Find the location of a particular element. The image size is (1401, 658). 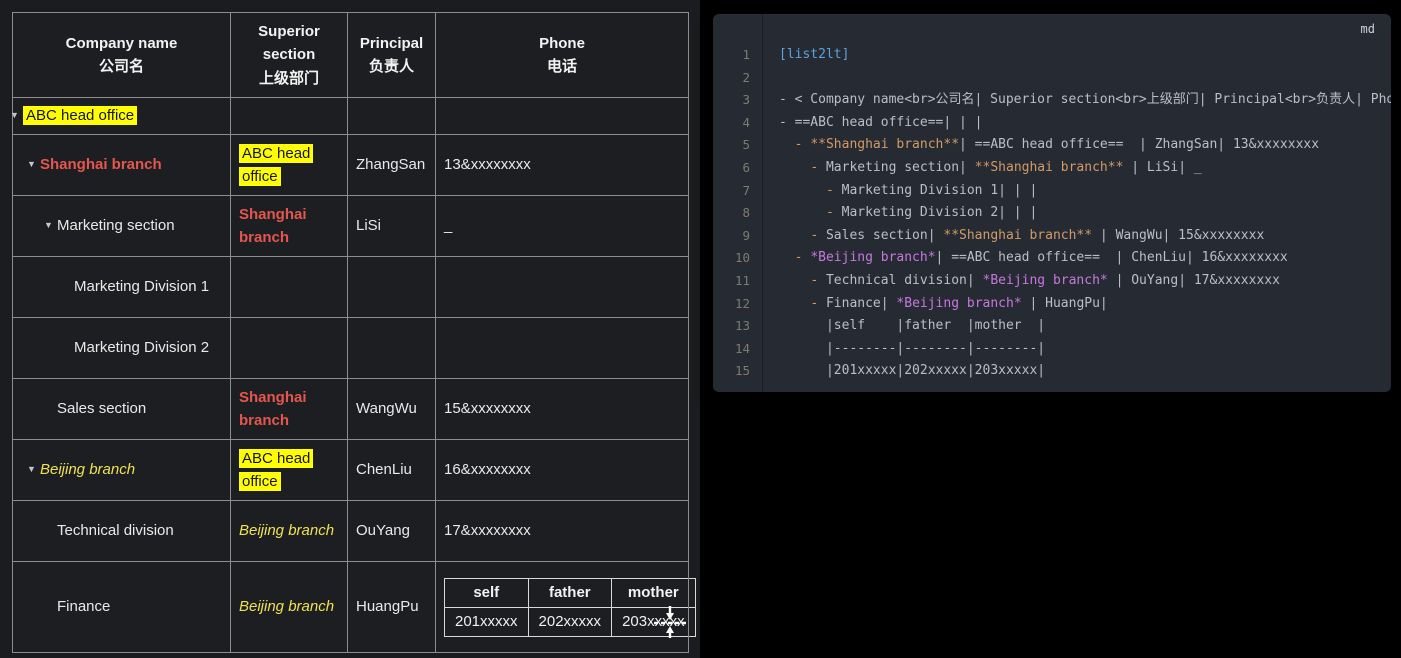

company-name: Shanghai branch is located at coordinates (101, 165).